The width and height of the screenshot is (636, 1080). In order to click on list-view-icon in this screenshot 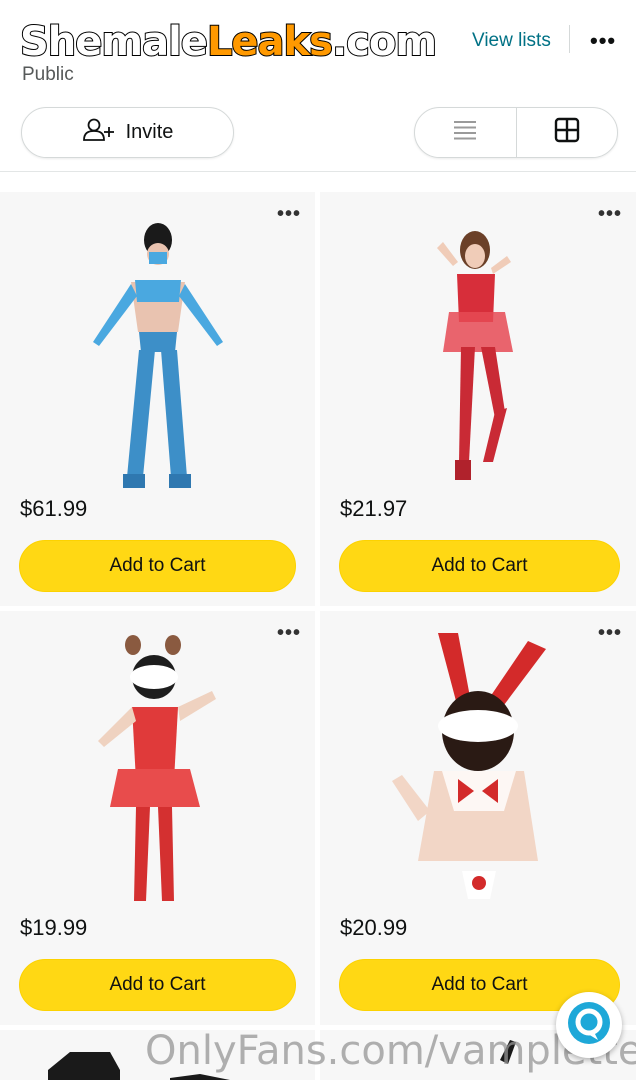, I will do `click(465, 132)`.